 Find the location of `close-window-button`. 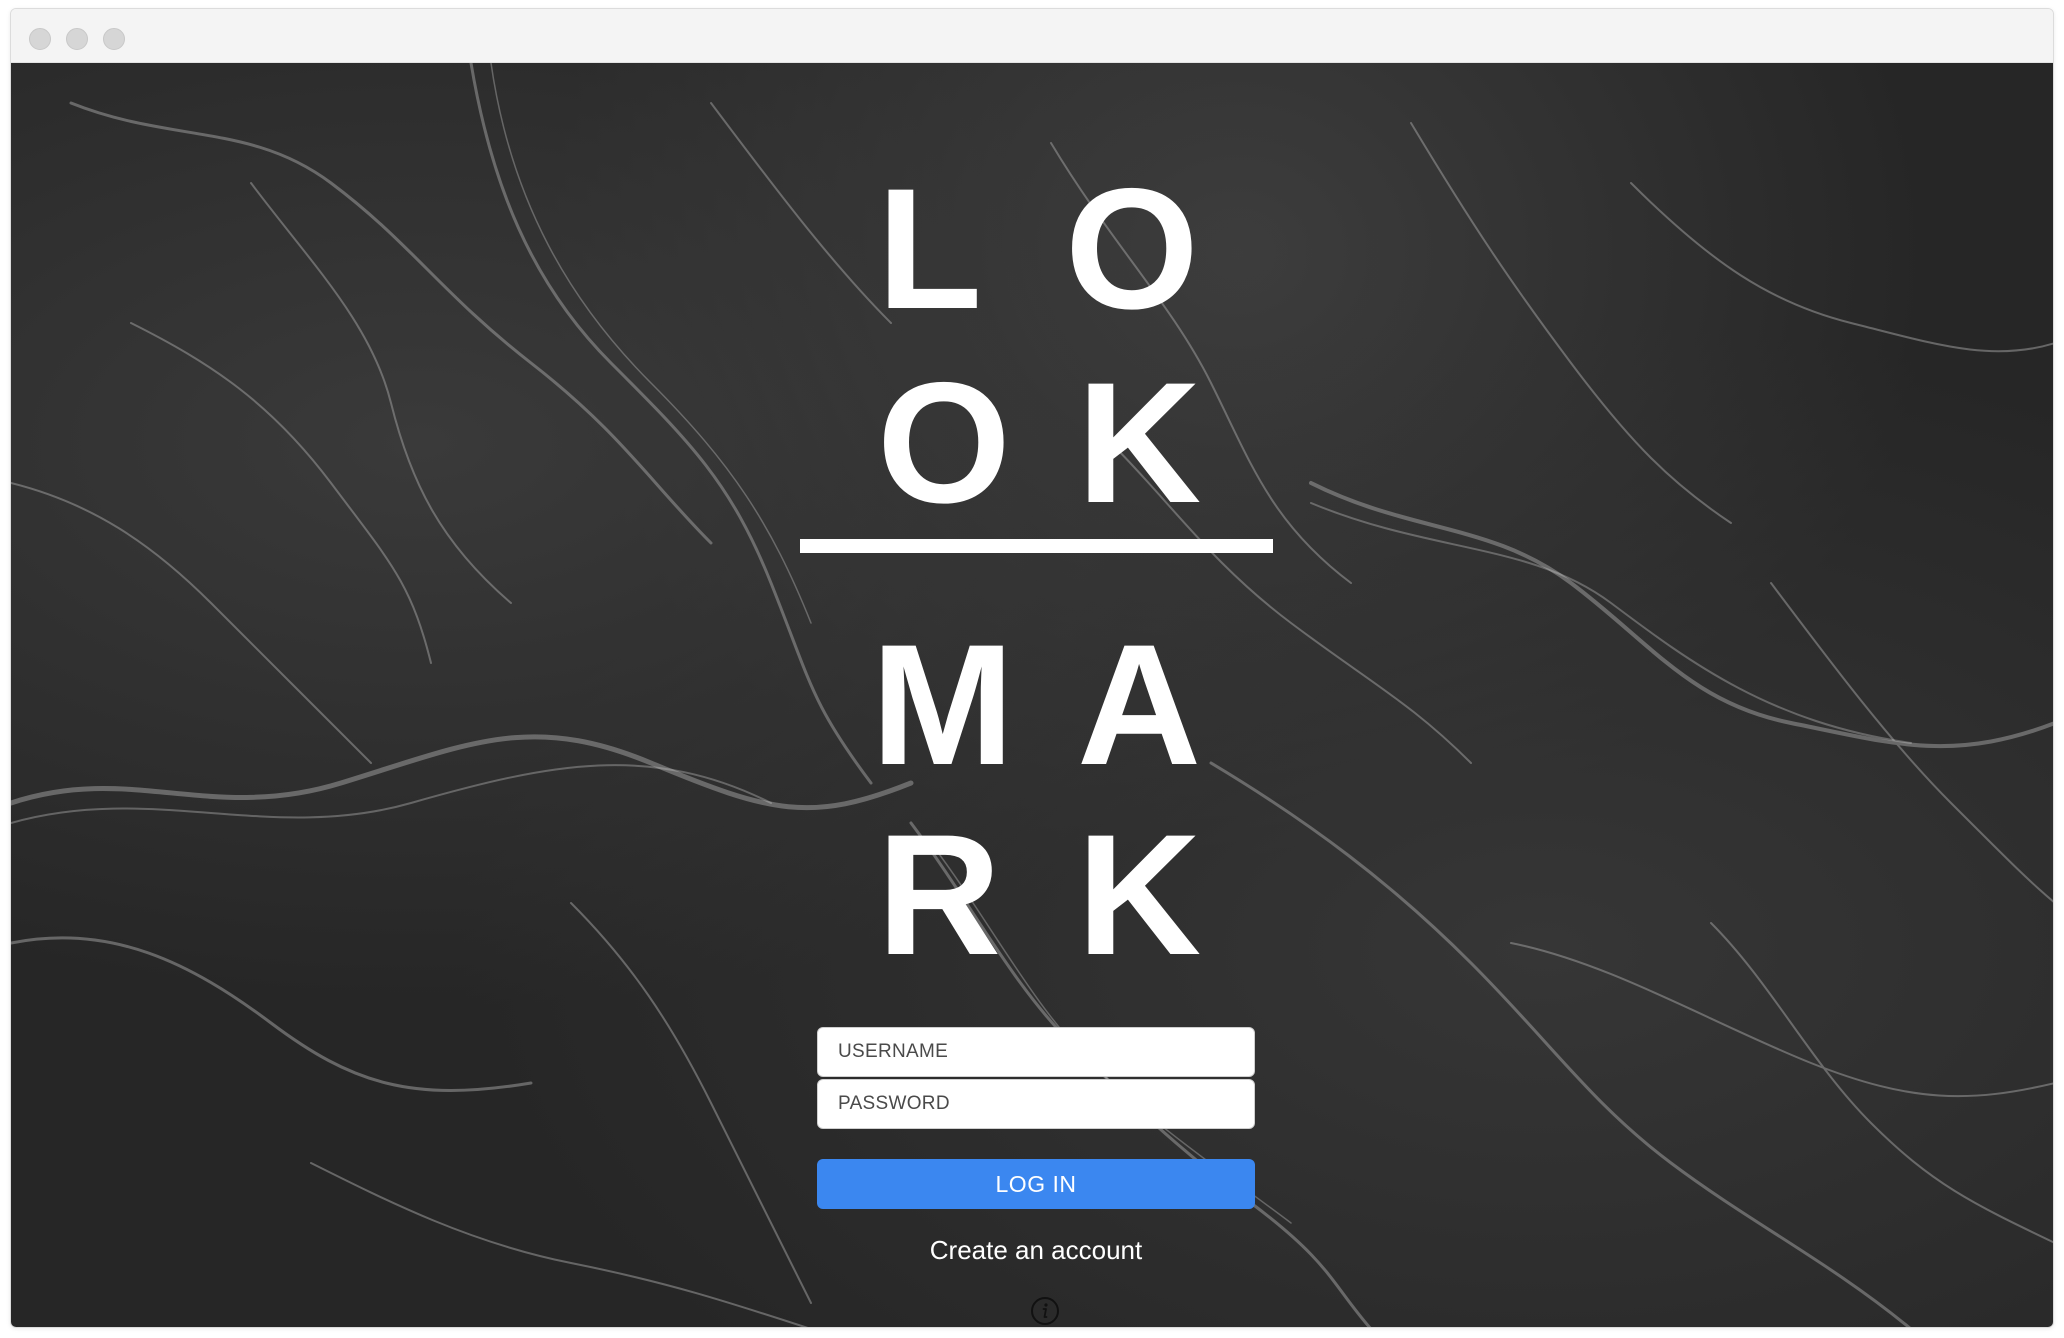

close-window-button is located at coordinates (40, 39).